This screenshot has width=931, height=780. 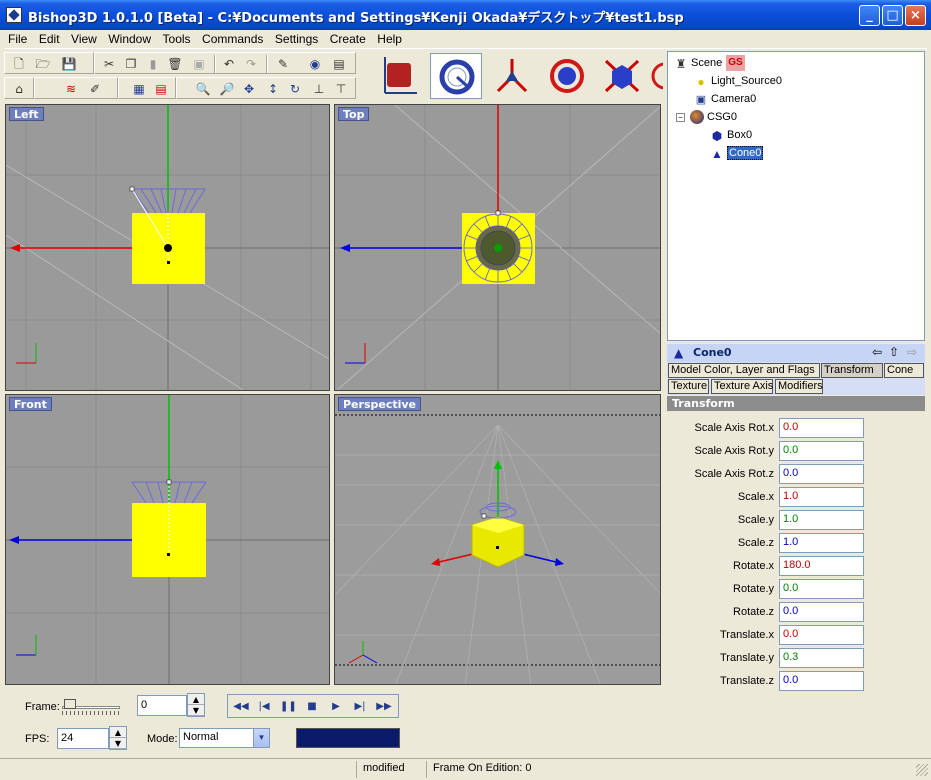 What do you see at coordinates (283, 64) in the screenshot?
I see `edit-script-icon: ✎` at bounding box center [283, 64].